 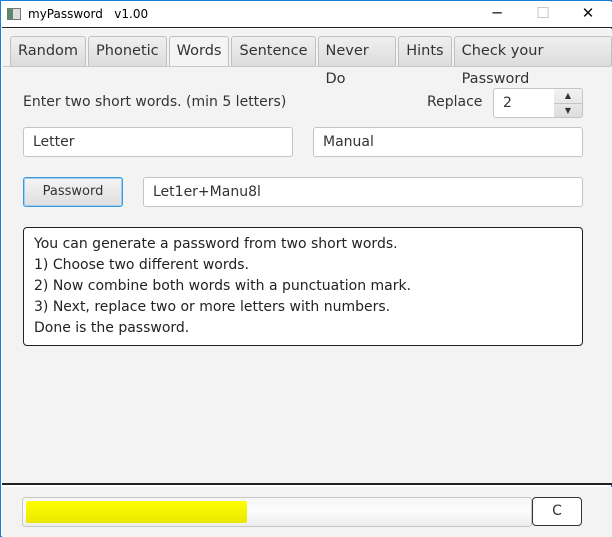 I want to click on tab-words: Words, so click(x=199, y=51).